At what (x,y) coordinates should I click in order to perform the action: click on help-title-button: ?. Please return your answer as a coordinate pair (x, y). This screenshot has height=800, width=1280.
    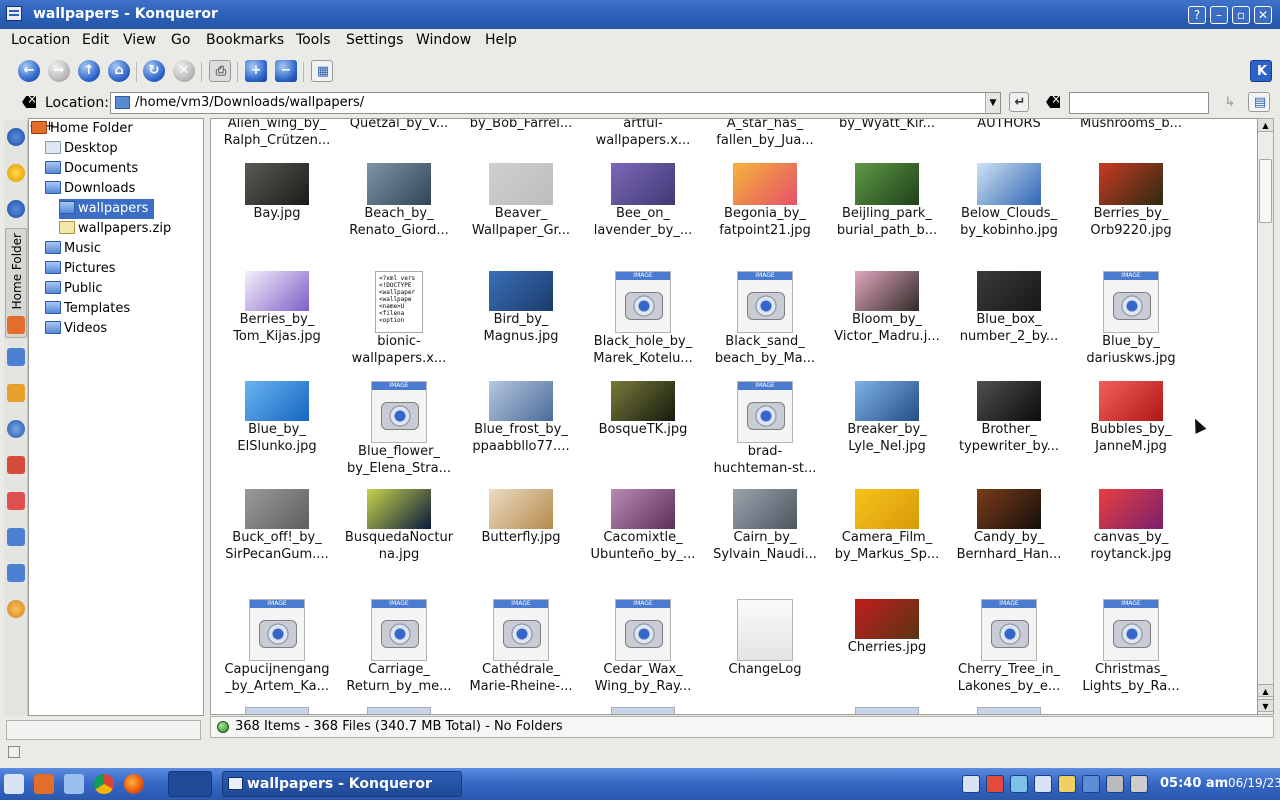
    Looking at the image, I should click on (1197, 15).